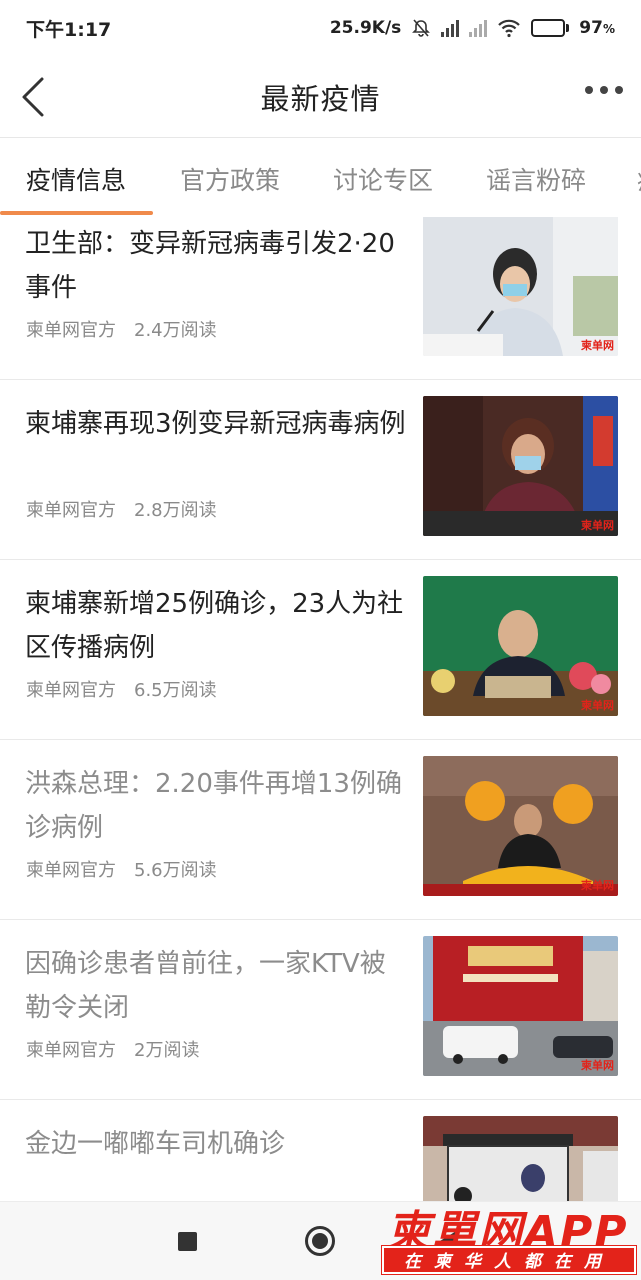 The width and height of the screenshot is (641, 1280). I want to click on status-bar: 下午1:17 25.9K/s 97%, so click(320, 28).